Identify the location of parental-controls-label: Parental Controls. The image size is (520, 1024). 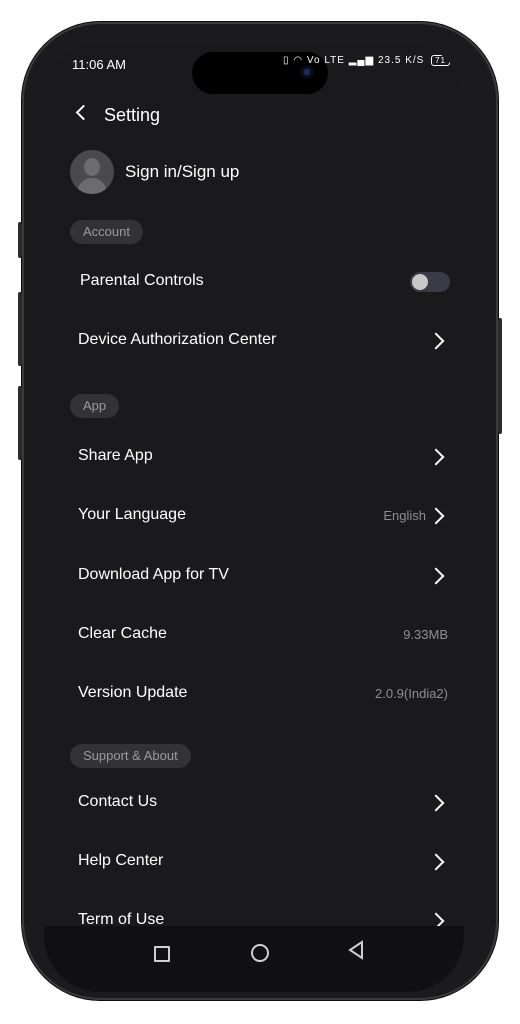
(142, 280).